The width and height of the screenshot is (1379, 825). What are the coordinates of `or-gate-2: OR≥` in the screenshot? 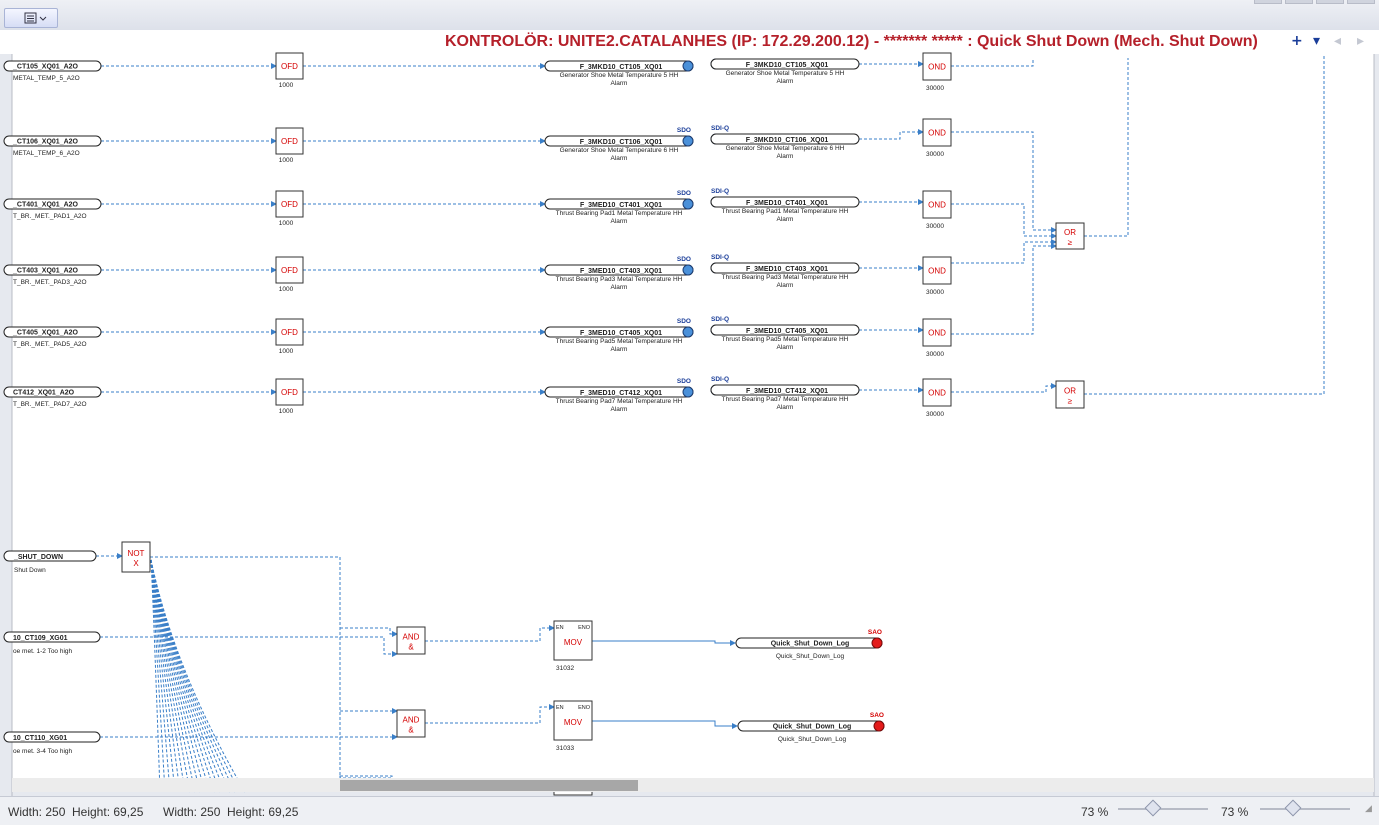 It's located at (1070, 394).